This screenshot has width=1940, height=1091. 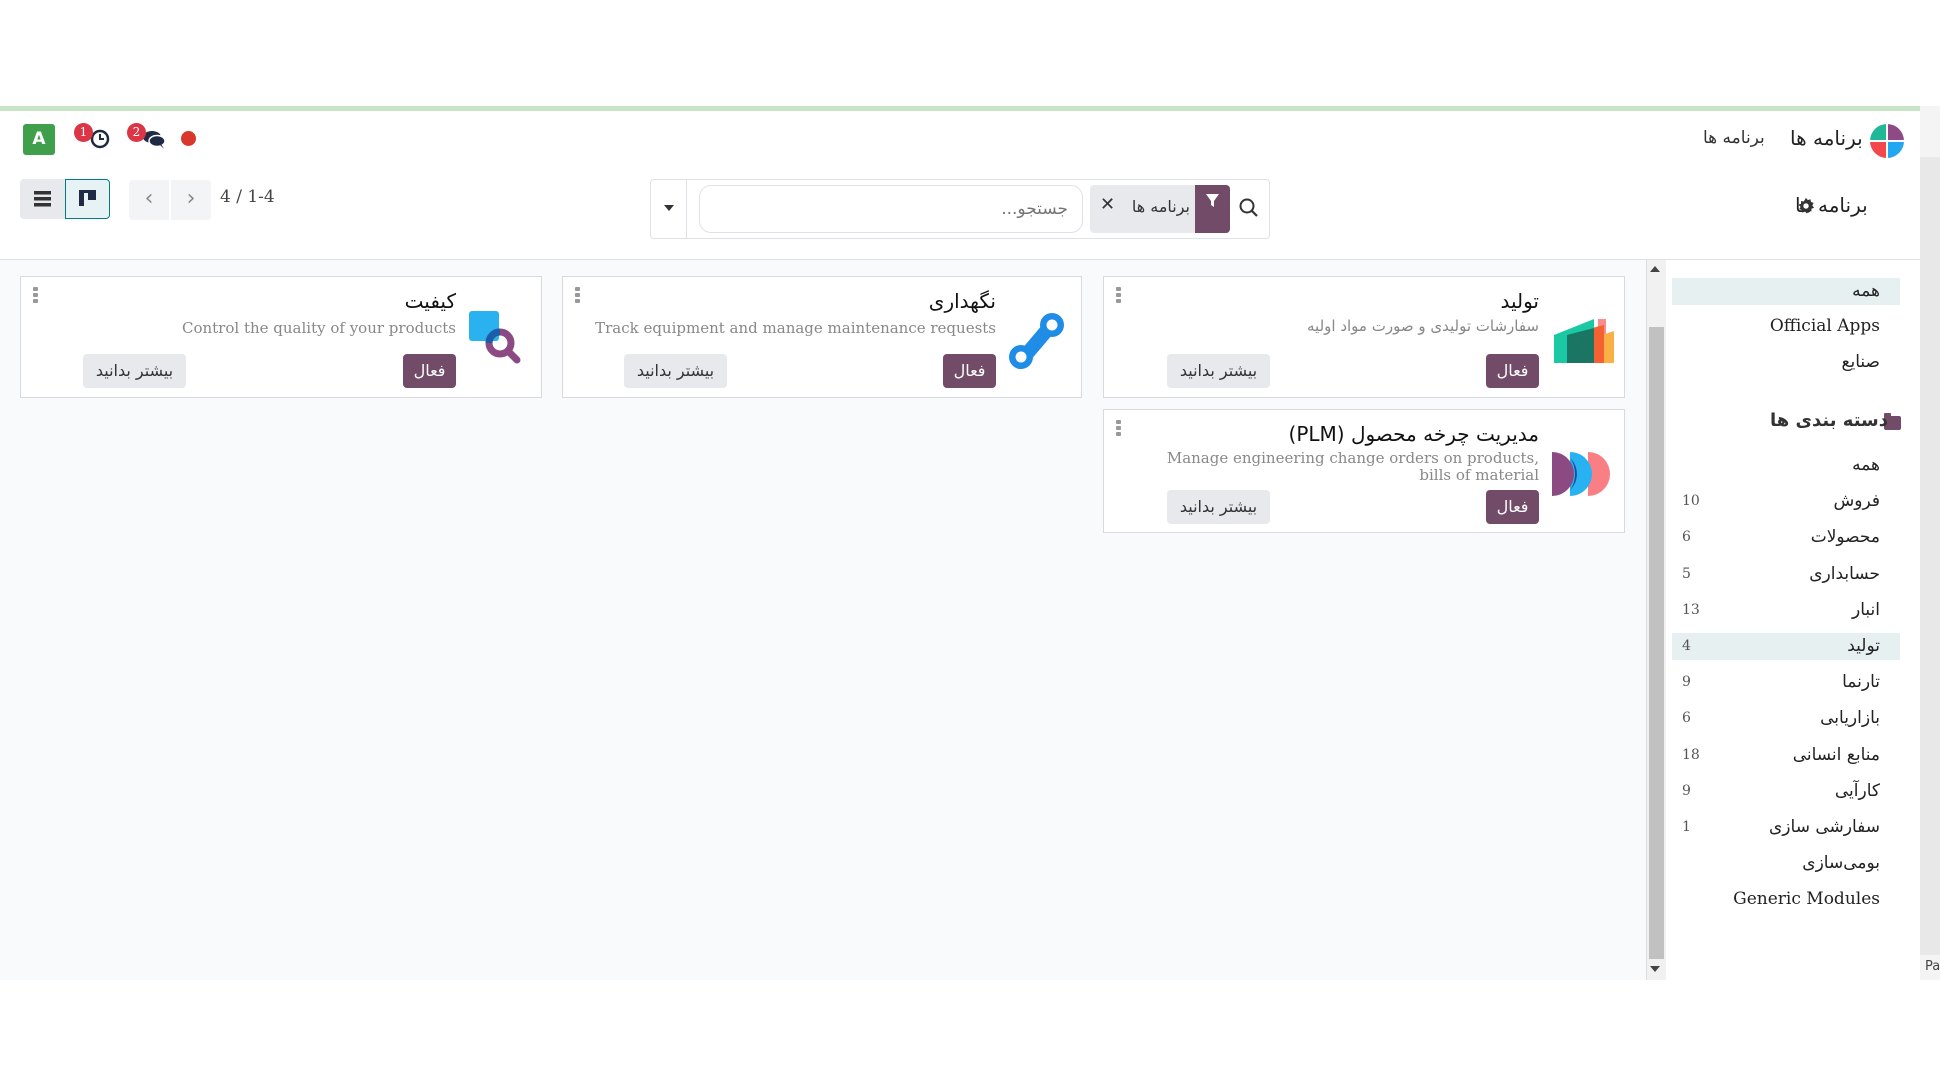 I want to click on sidebar-item-label: منابع انسانی, so click(x=1836, y=754).